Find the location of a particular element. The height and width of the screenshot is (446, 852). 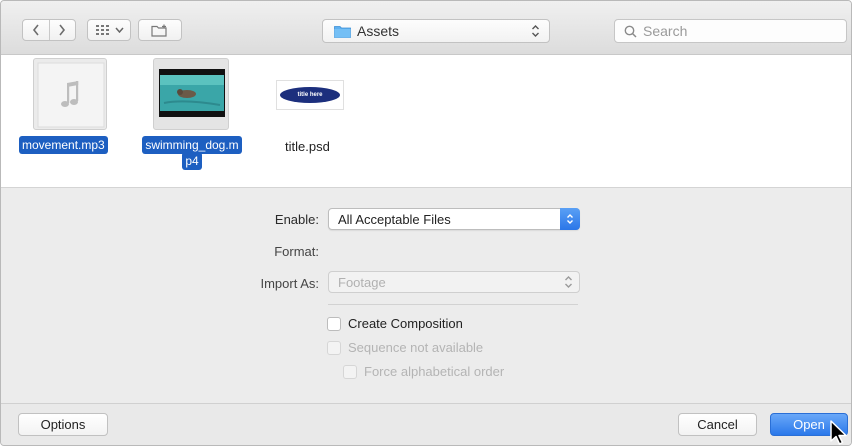

create-composition-checkbox: Create Composition is located at coordinates (395, 323).